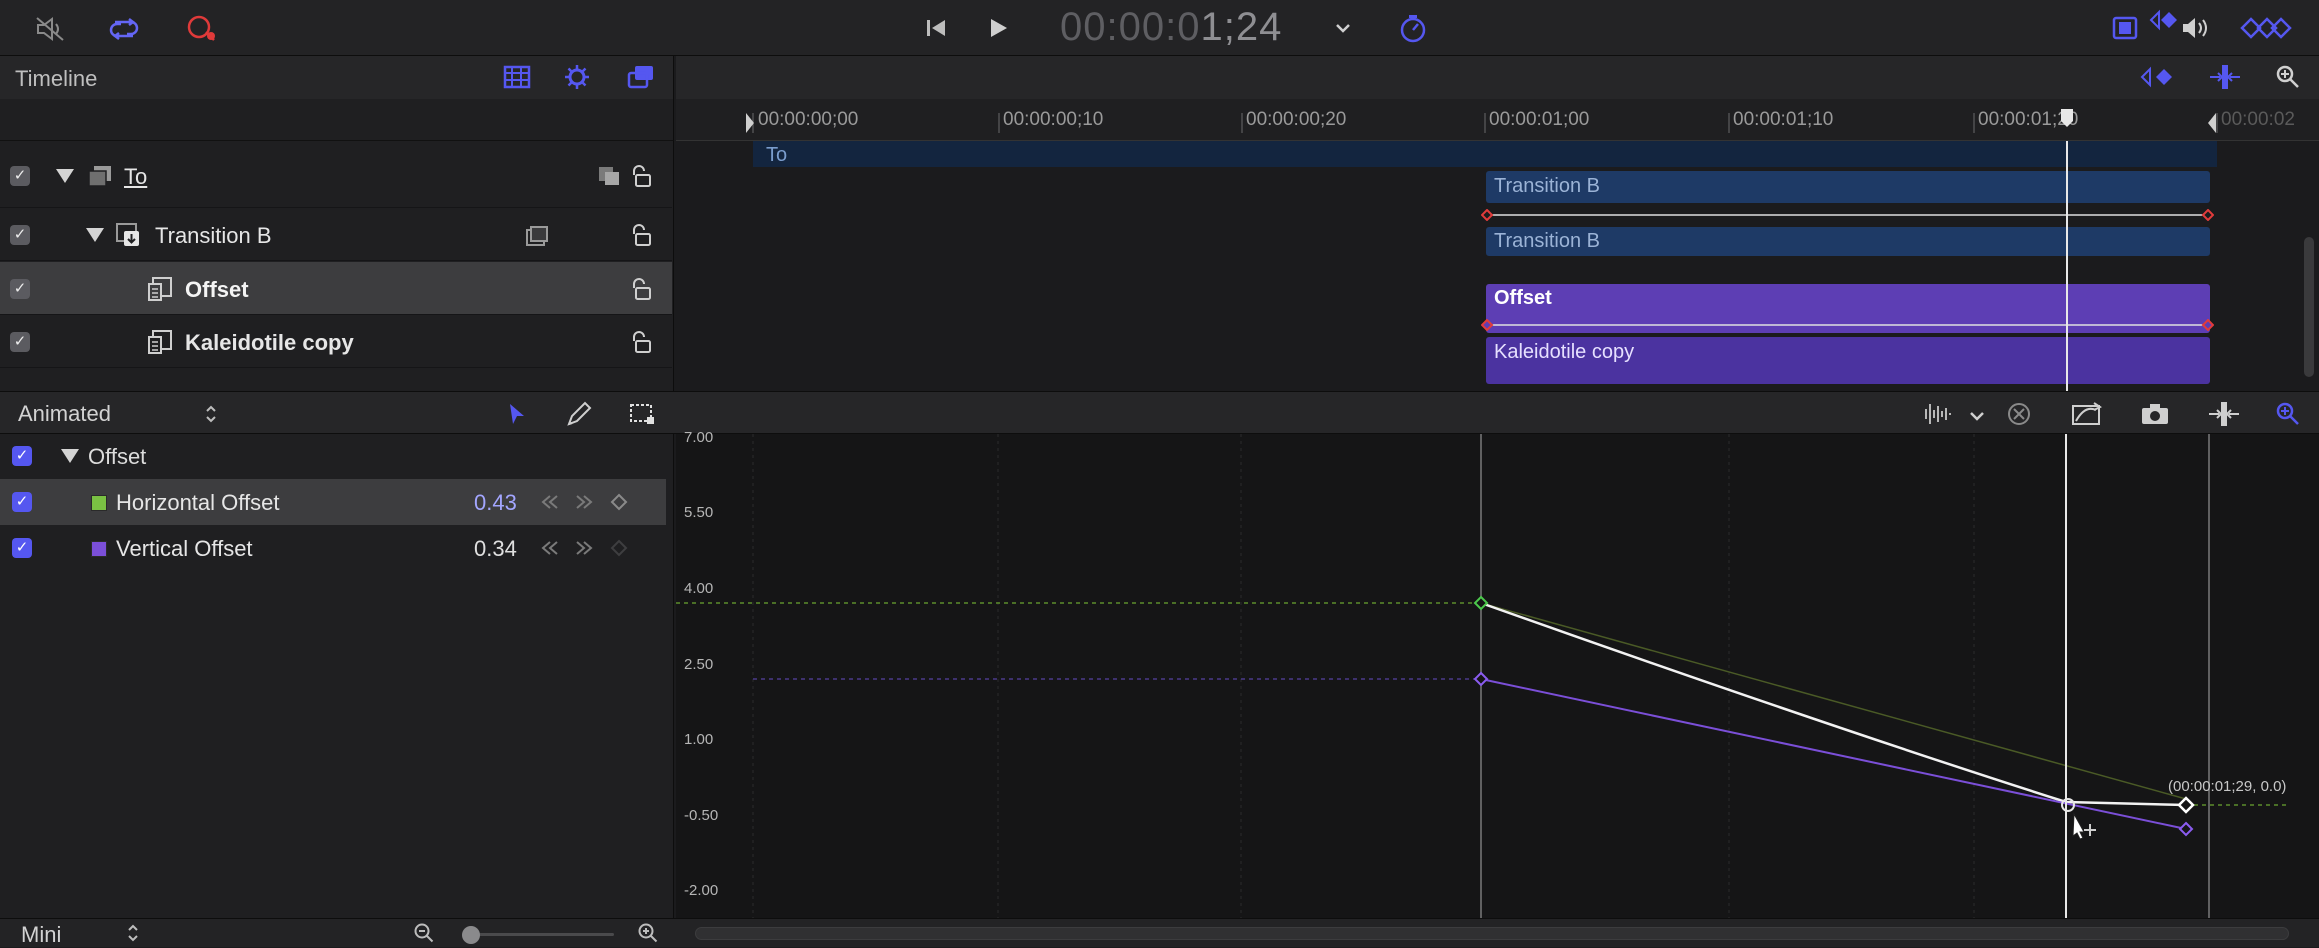  I want to click on keyframe-point-selected, so click(2186, 805).